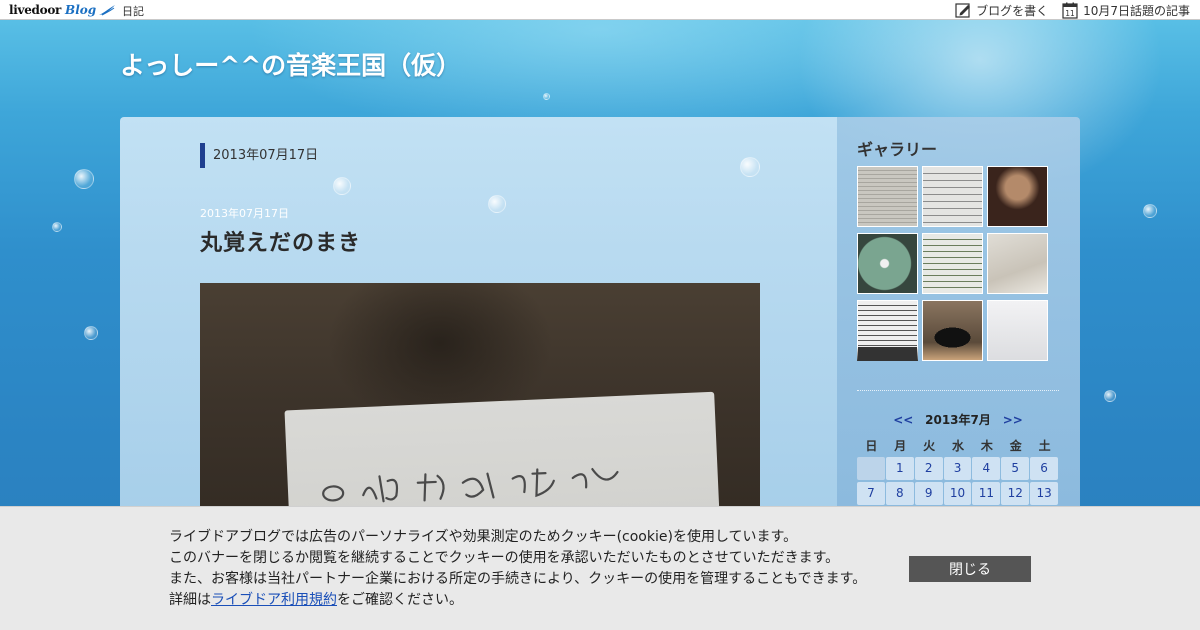 The height and width of the screenshot is (630, 1200). What do you see at coordinates (929, 446) in the screenshot?
I see `weekday-tue: 火` at bounding box center [929, 446].